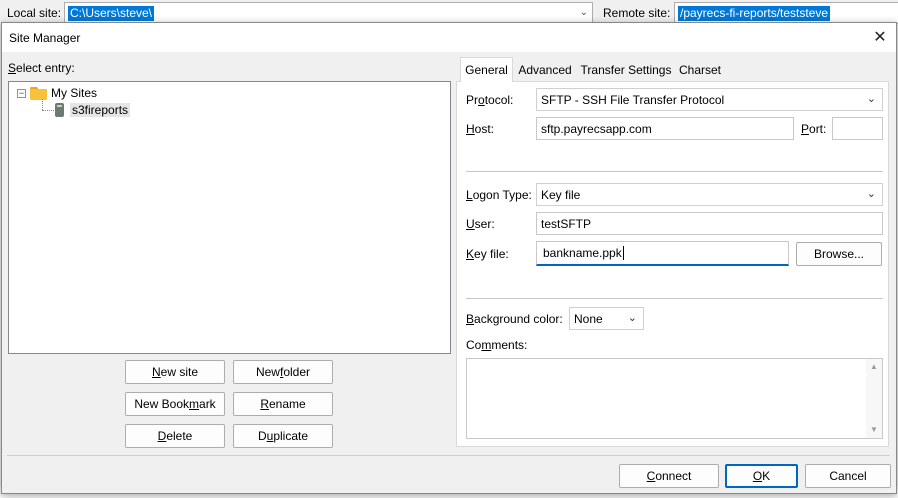 This screenshot has height=498, width=898. Describe the element at coordinates (874, 430) in the screenshot. I see `scroll-down-icon: ▼` at that location.